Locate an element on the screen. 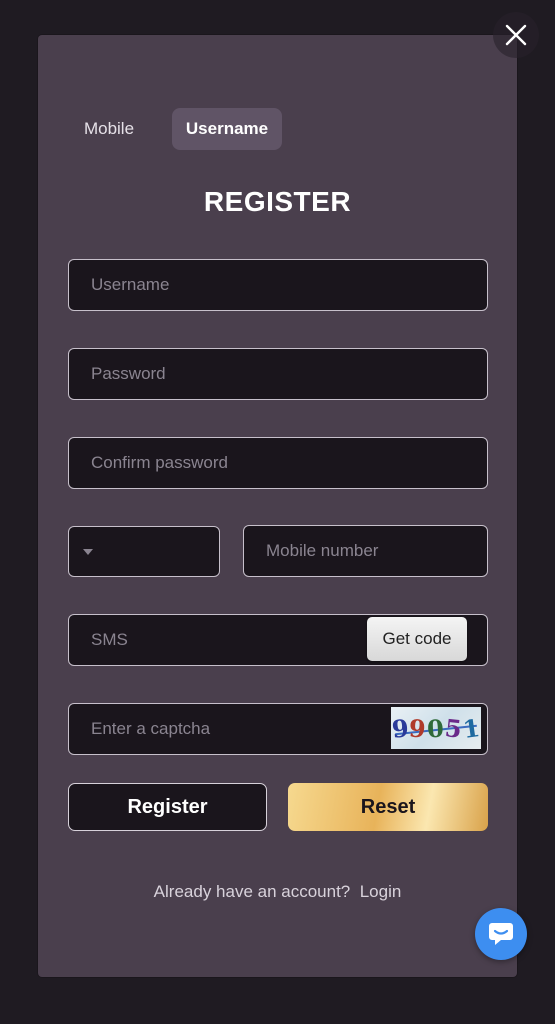  login-prompt: Already have an account? Login is located at coordinates (277, 892).